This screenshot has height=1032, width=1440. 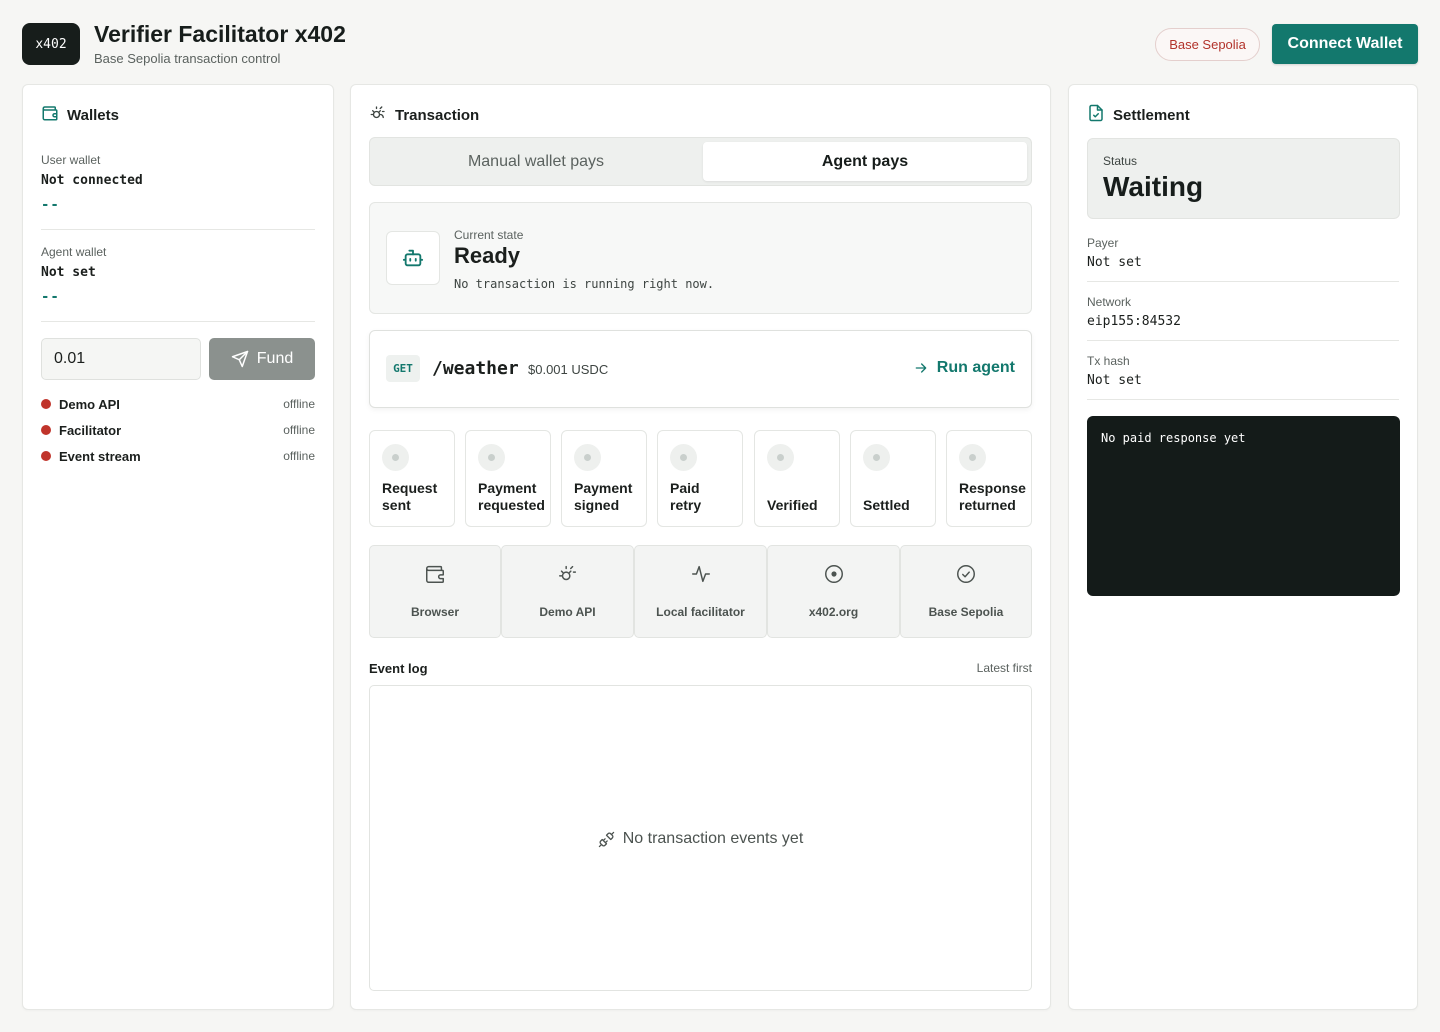 I want to click on fund-button: Fund, so click(x=262, y=359).